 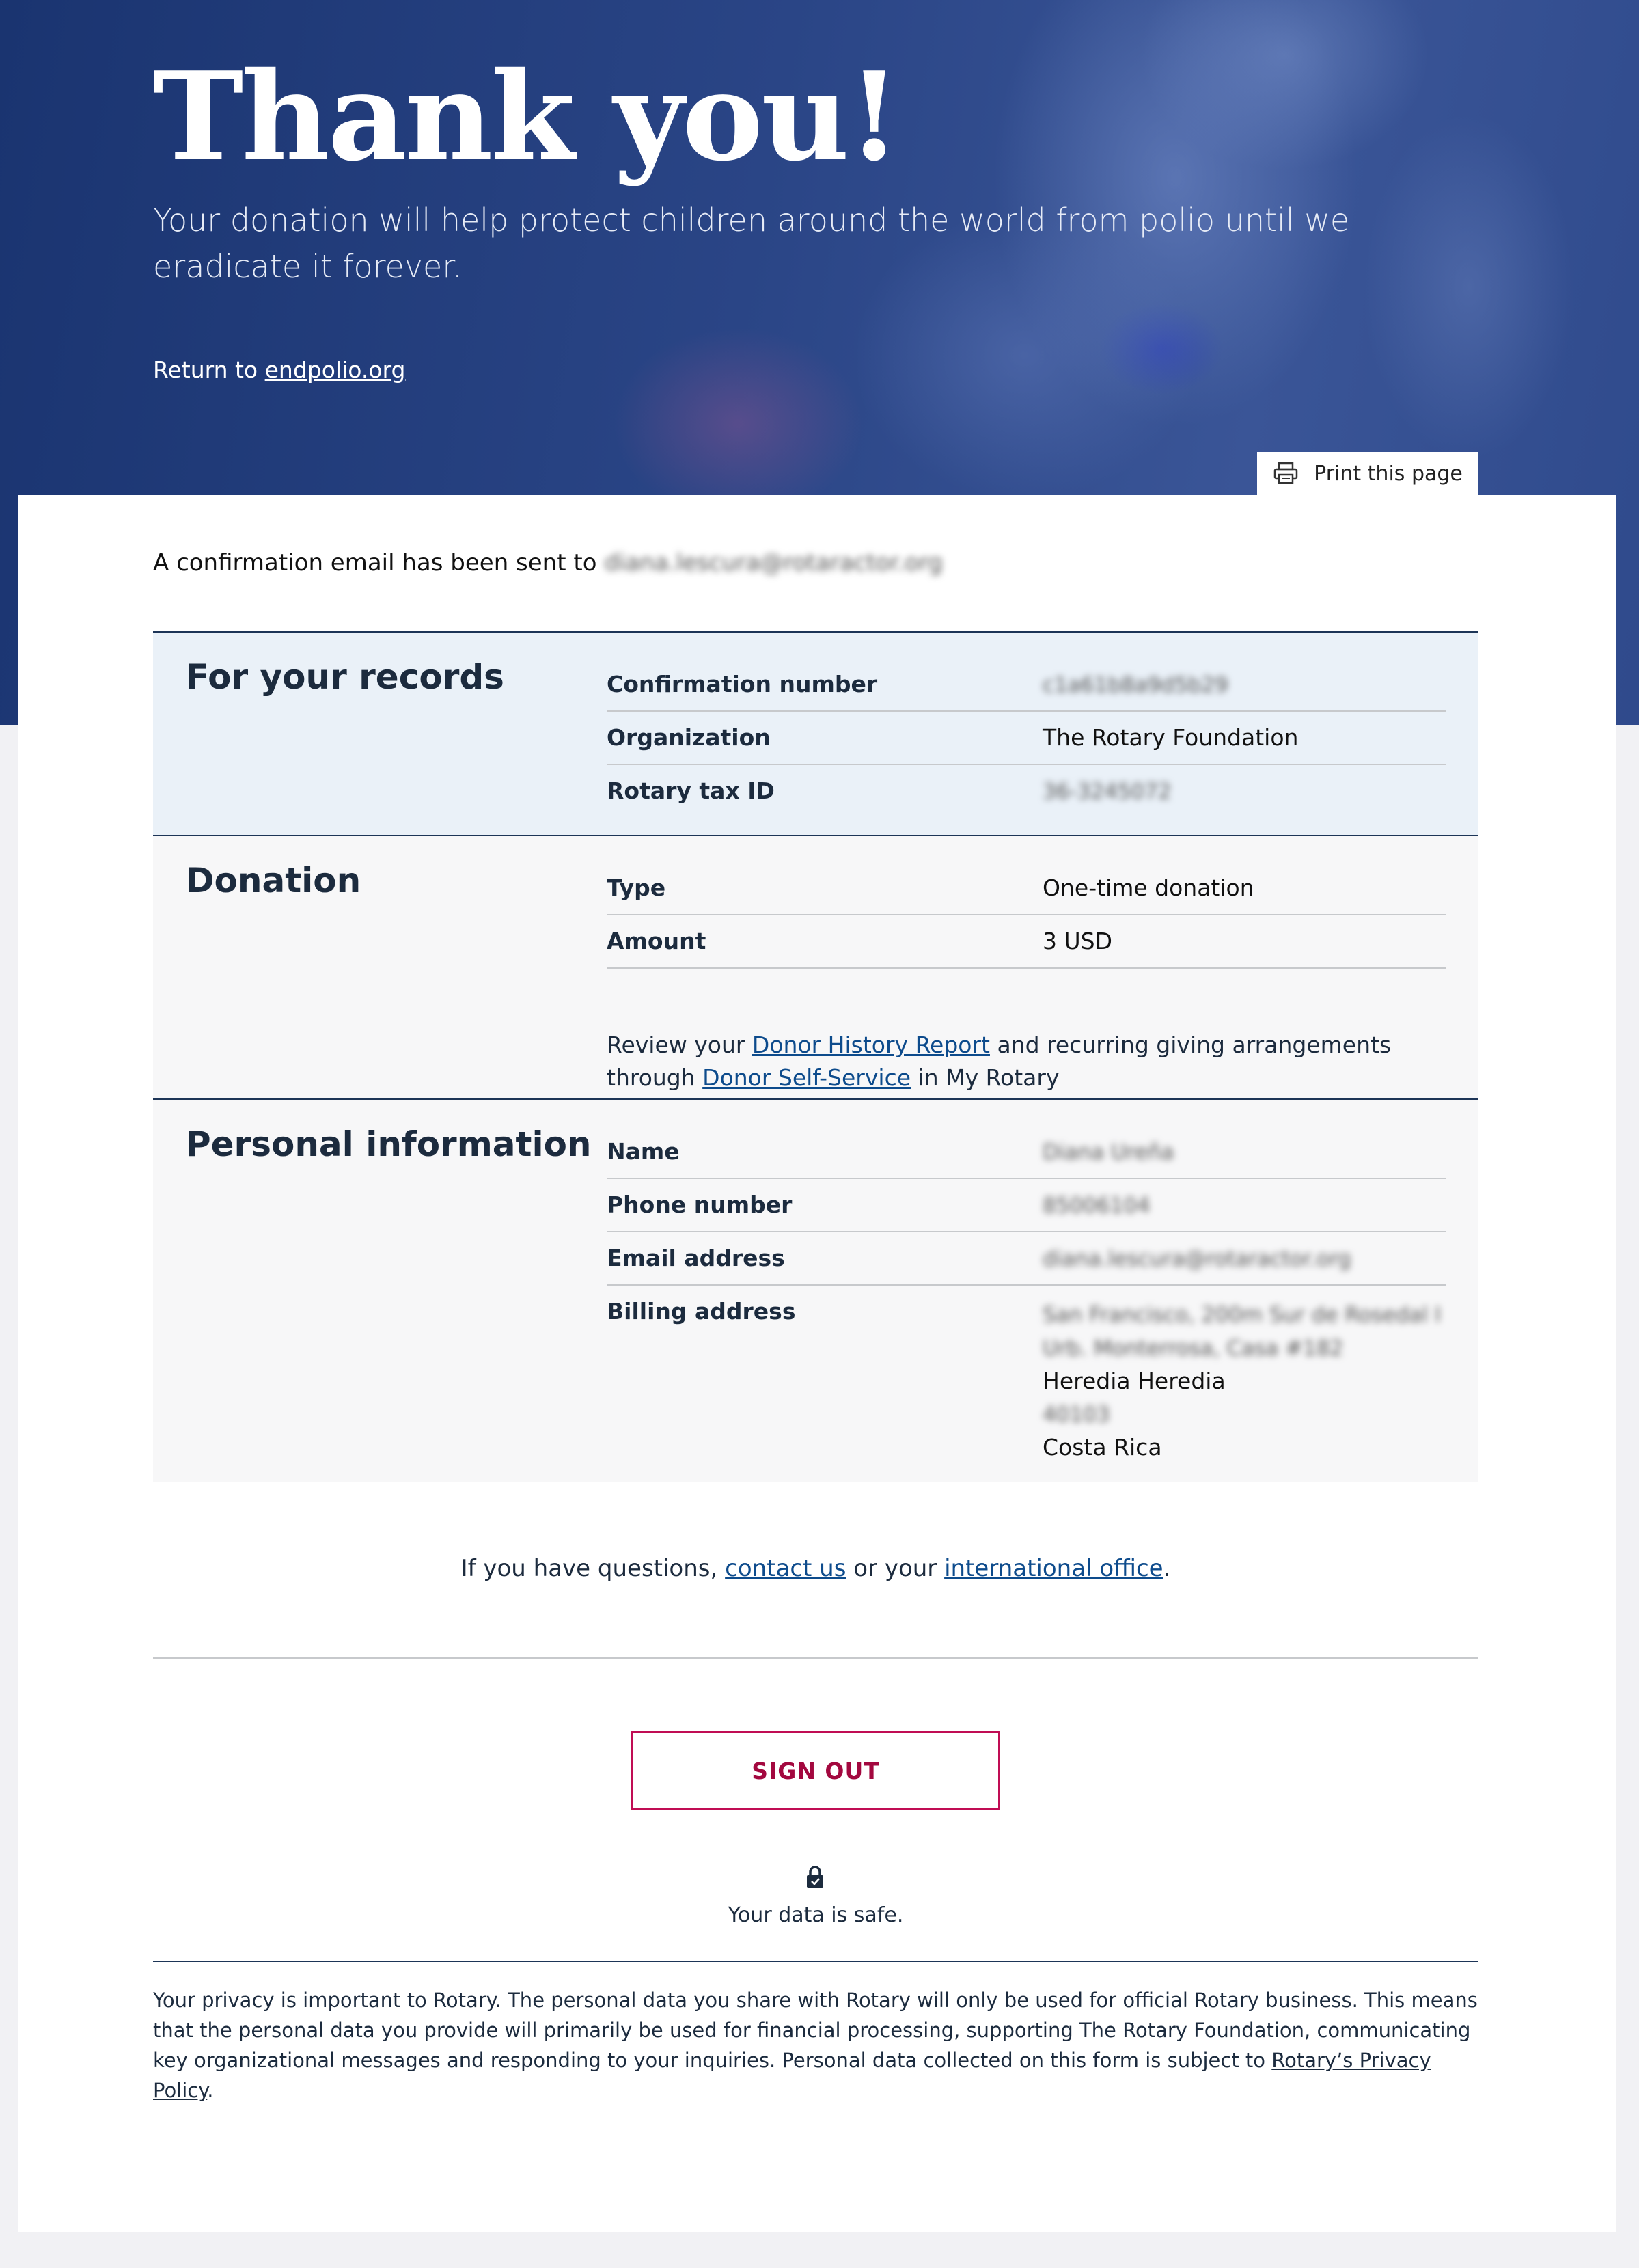 I want to click on row-tax-id: Rotary tax ID 36-3245072, so click(x=1027, y=791).